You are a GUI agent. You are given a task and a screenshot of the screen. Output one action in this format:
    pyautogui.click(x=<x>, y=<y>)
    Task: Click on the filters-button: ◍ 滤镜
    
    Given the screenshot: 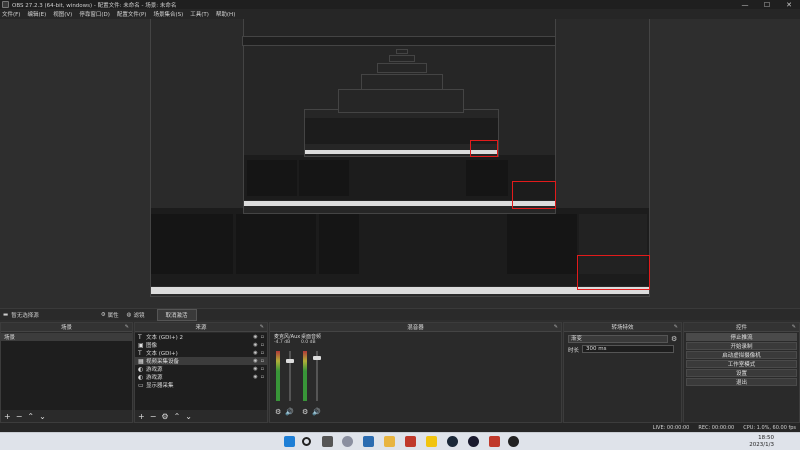 What is the action you would take?
    pyautogui.click(x=136, y=315)
    